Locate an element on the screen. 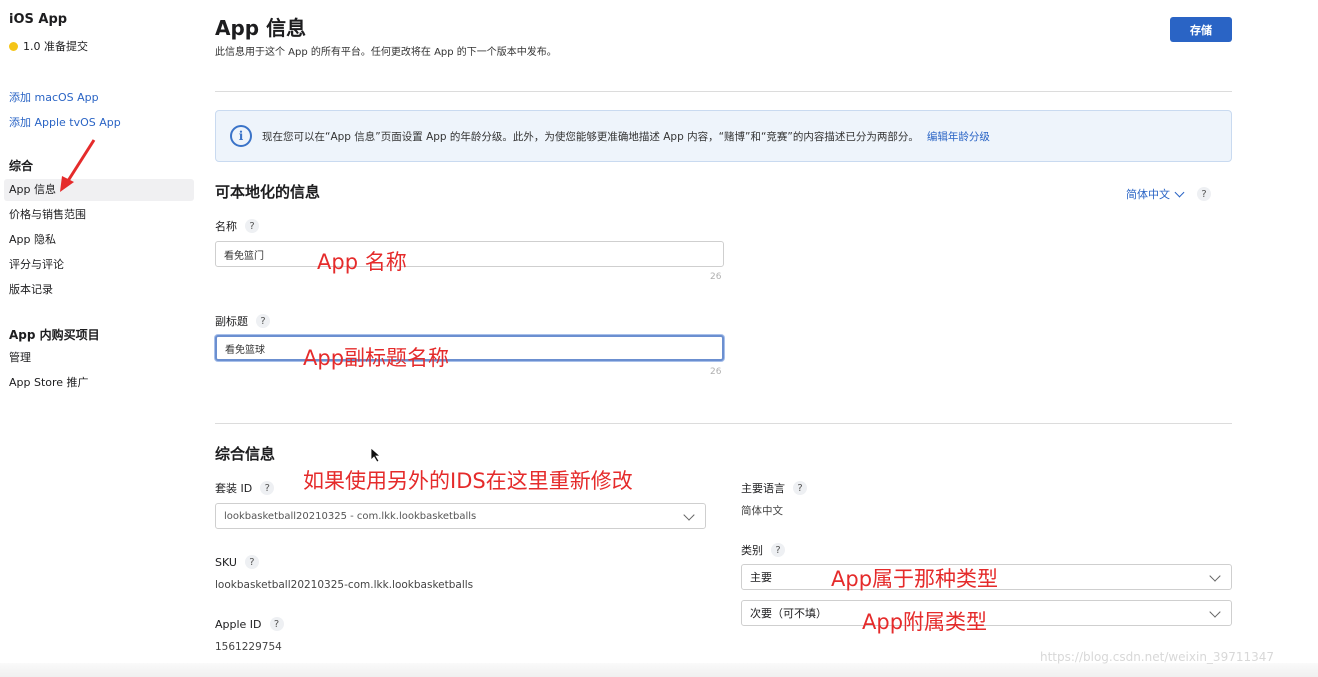 The height and width of the screenshot is (677, 1318). subtitle-label-text: 副标题 is located at coordinates (231, 321).